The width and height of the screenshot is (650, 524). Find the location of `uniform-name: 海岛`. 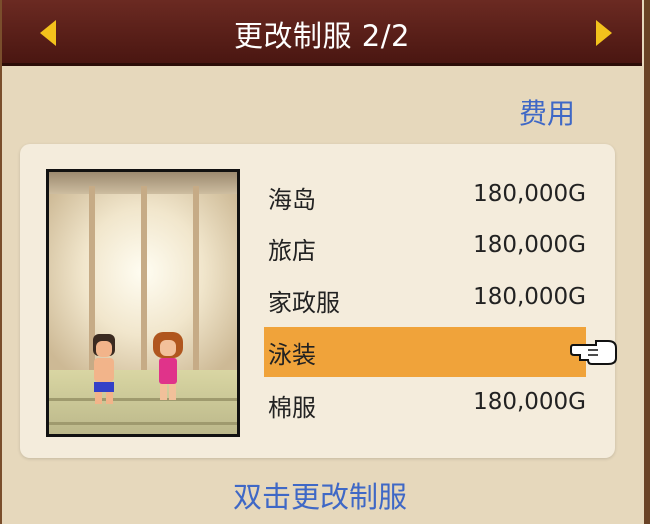

uniform-name: 海岛 is located at coordinates (292, 200).